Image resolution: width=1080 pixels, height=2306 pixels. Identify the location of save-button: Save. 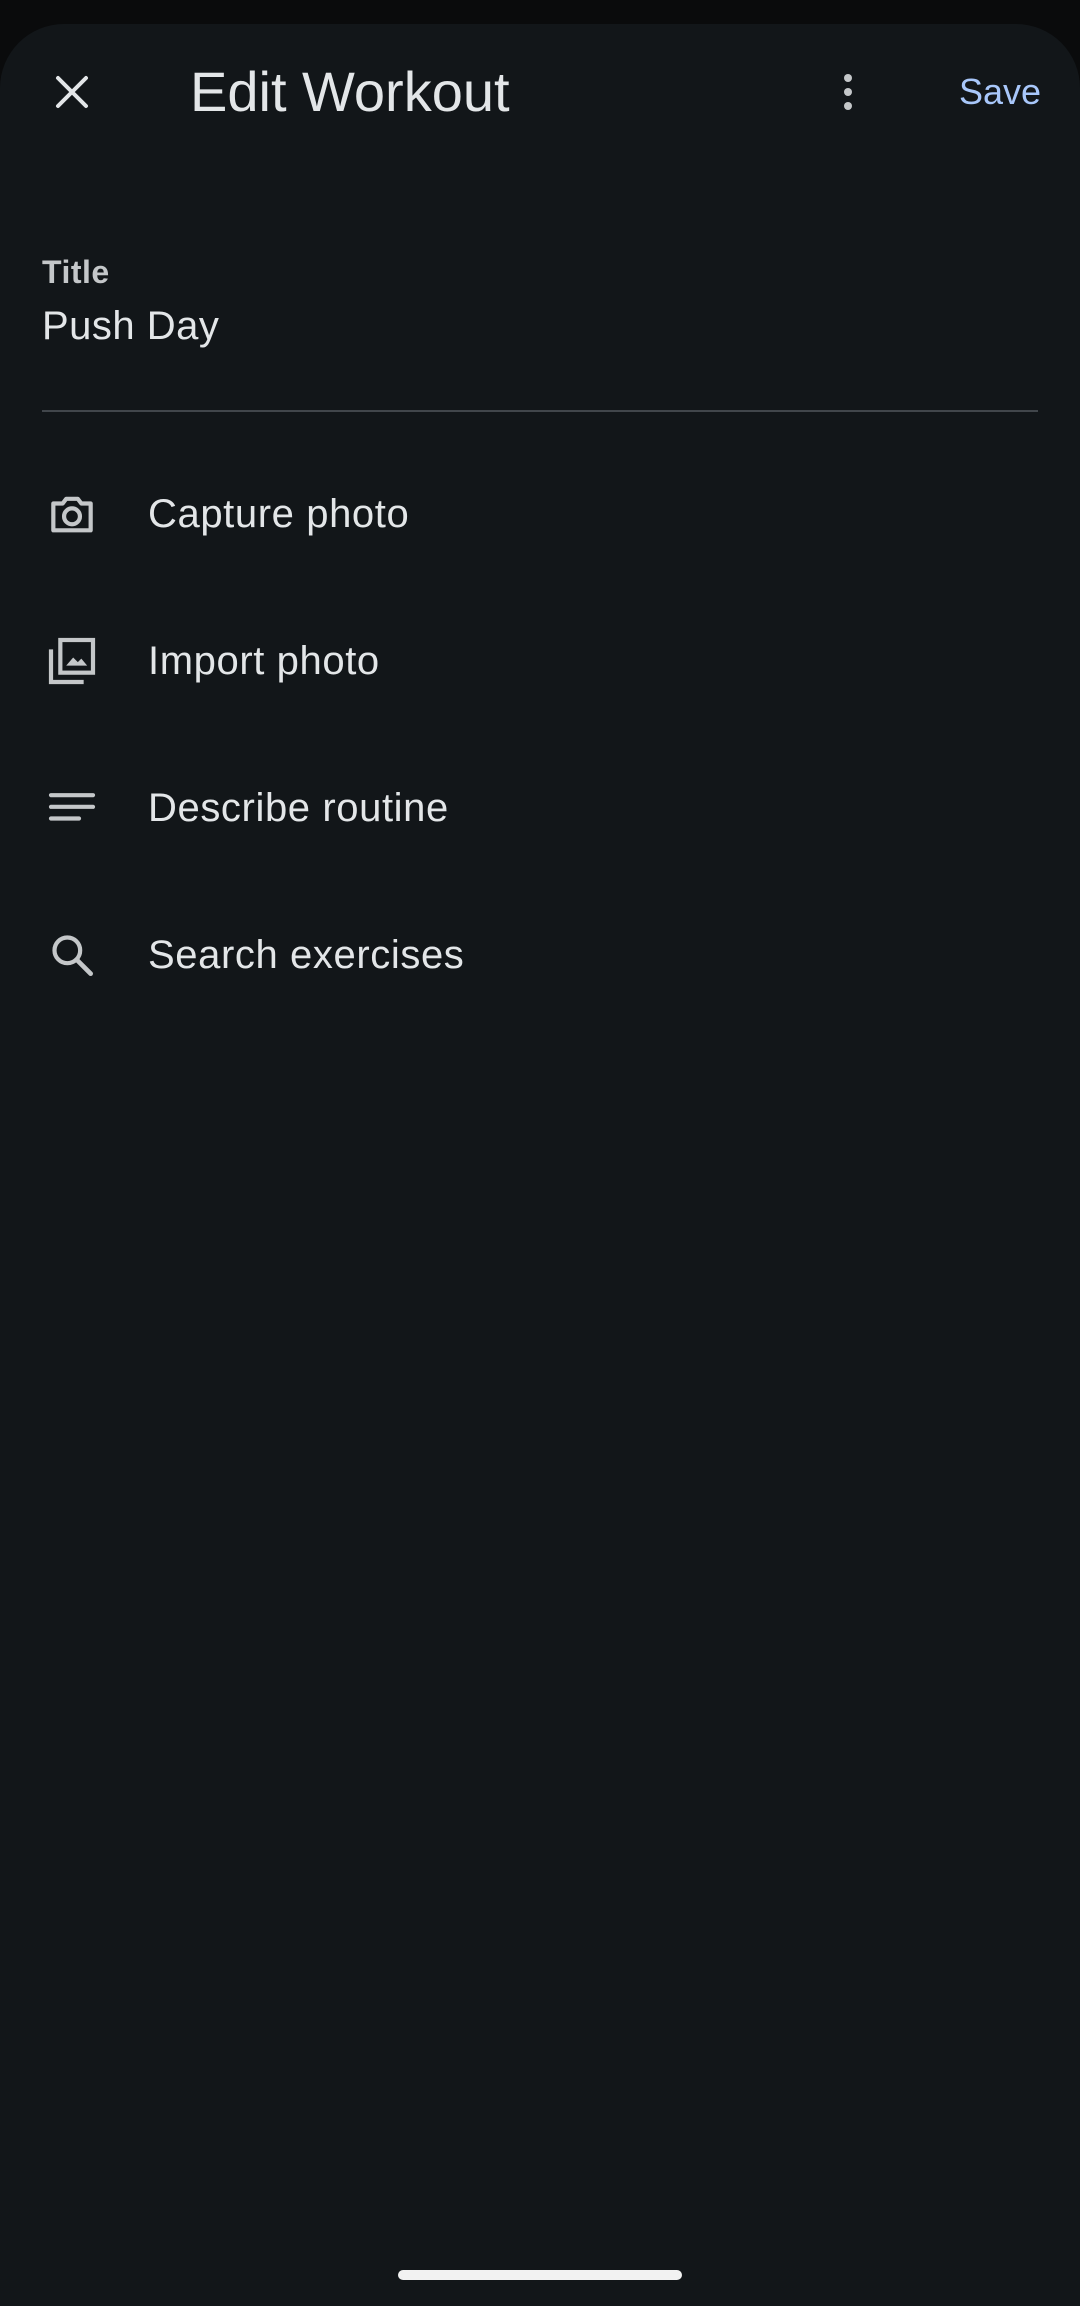
(1000, 92).